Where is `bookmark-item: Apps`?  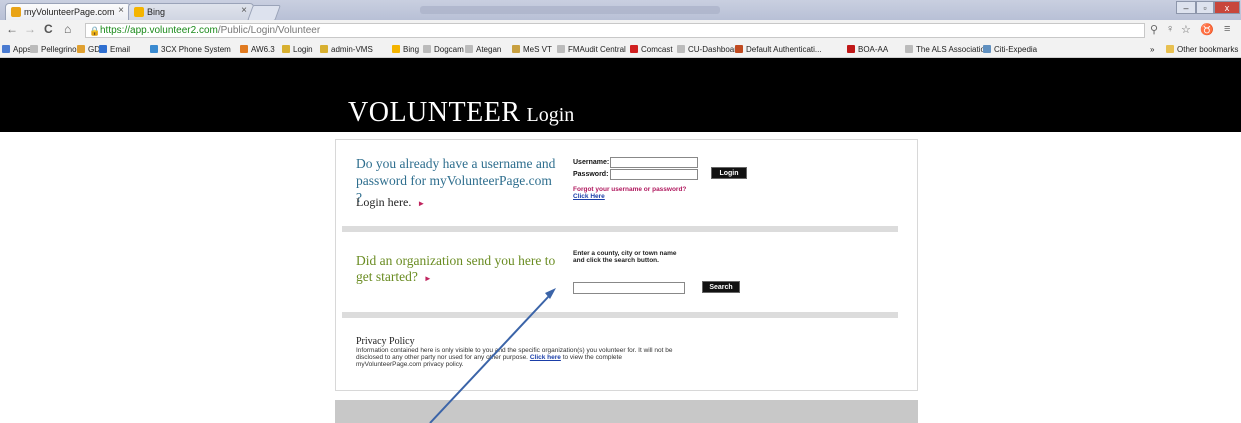 bookmark-item: Apps is located at coordinates (16, 49).